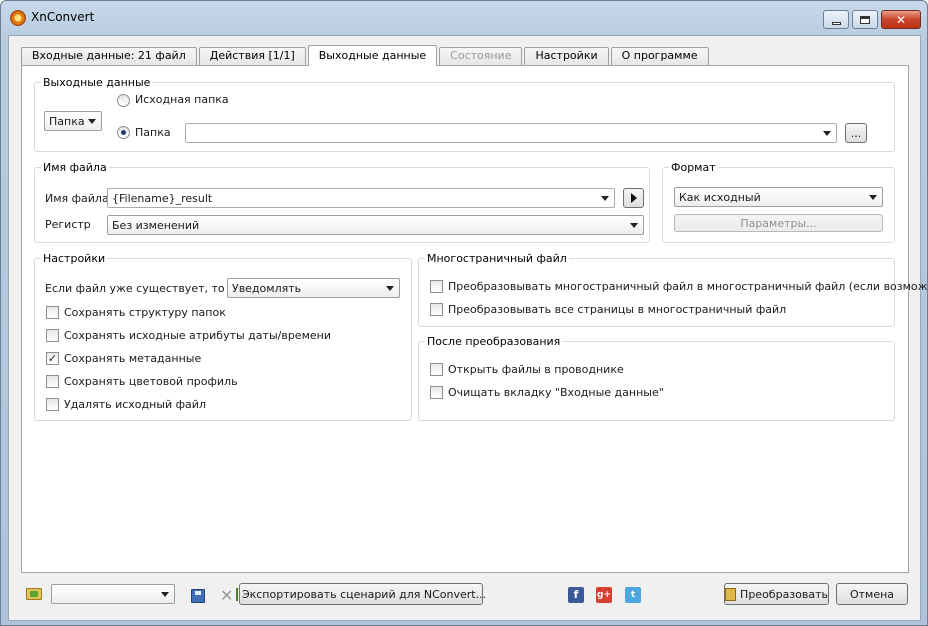 This screenshot has height=626, width=928. Describe the element at coordinates (604, 595) in the screenshot. I see `google-plus-icon: g+` at that location.